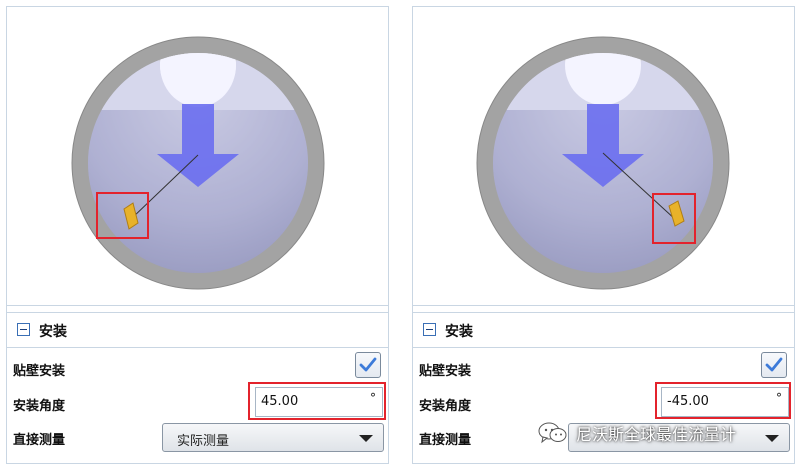 The height and width of the screenshot is (468, 802). Describe the element at coordinates (280, 401) in the screenshot. I see `install-angle-value: 45.00` at that location.